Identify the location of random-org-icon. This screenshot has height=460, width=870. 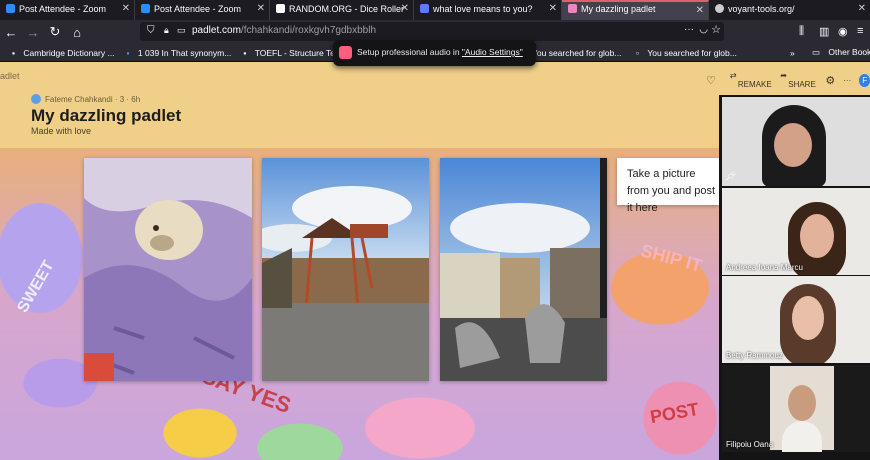
(280, 8).